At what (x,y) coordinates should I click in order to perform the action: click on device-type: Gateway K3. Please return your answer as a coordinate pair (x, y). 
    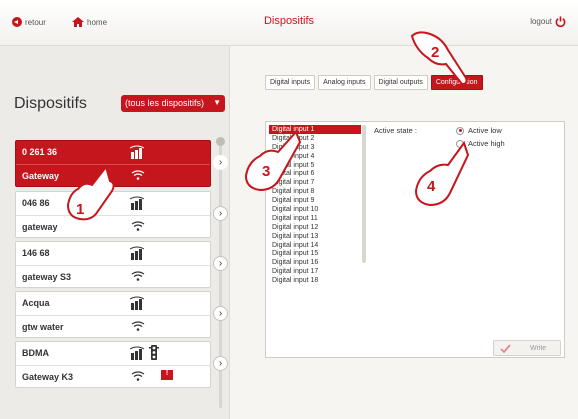
    Looking at the image, I should click on (48, 377).